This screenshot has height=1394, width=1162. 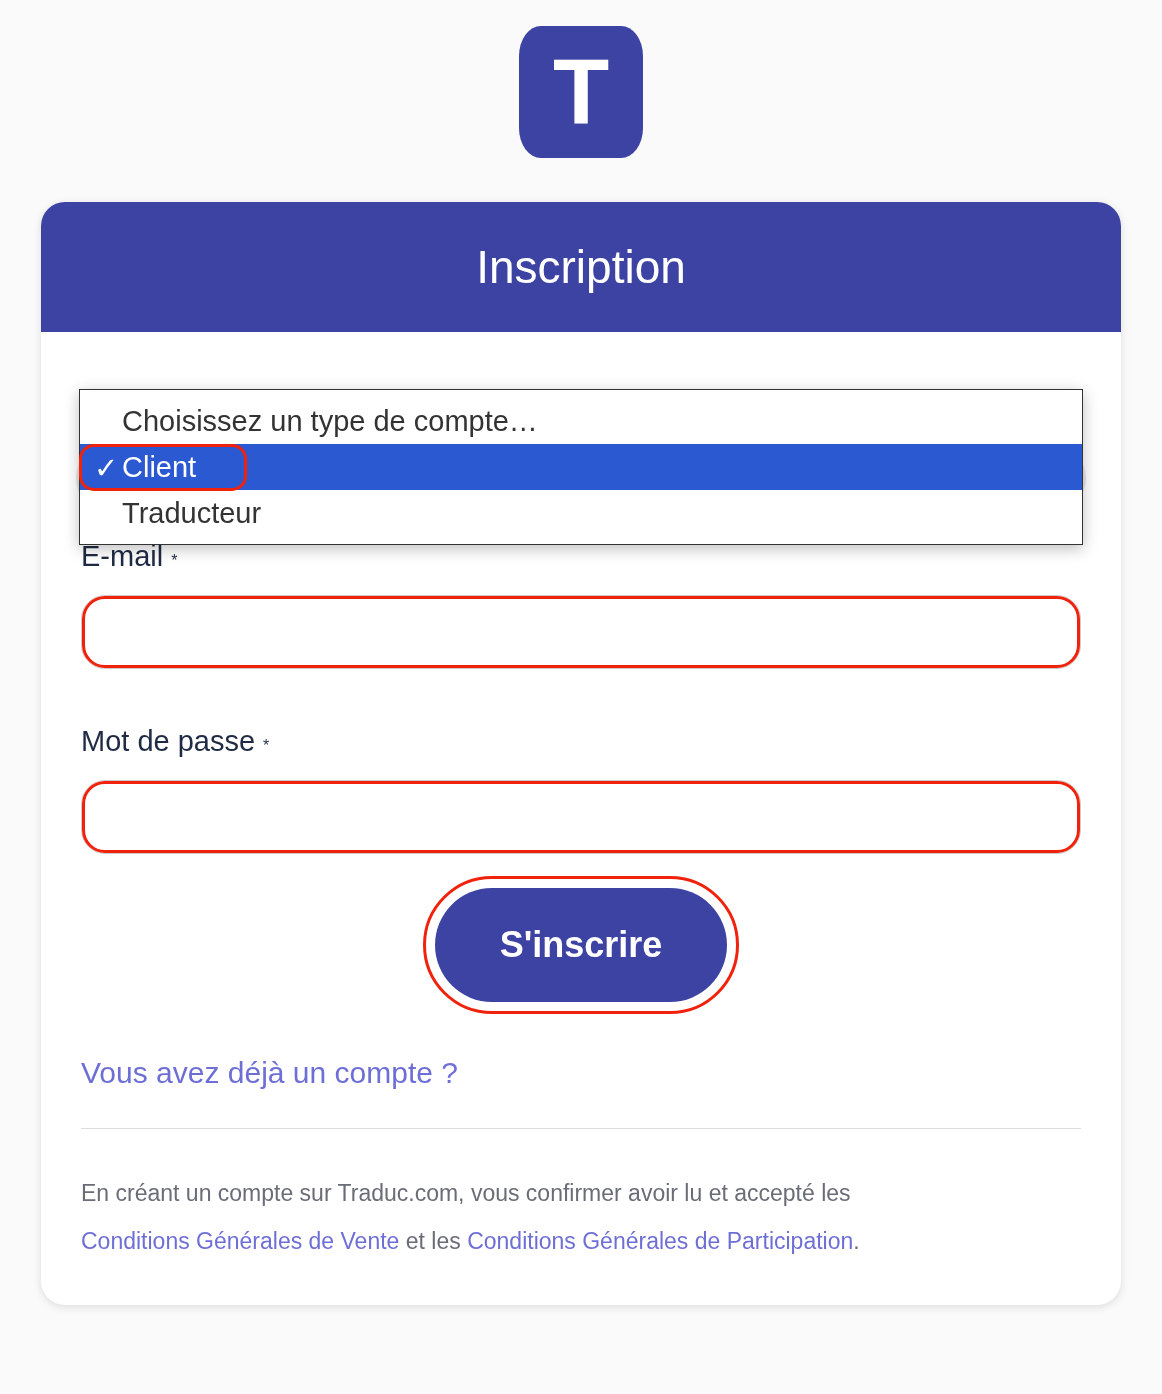 What do you see at coordinates (581, 467) in the screenshot?
I see `dropdown-option: ✓Client` at bounding box center [581, 467].